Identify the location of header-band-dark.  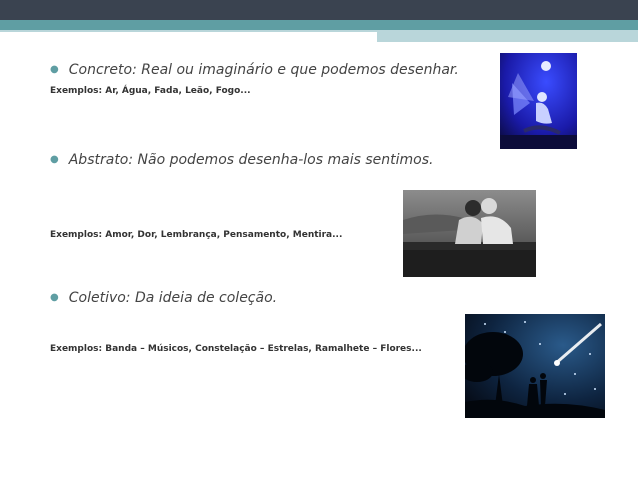
(319, 10).